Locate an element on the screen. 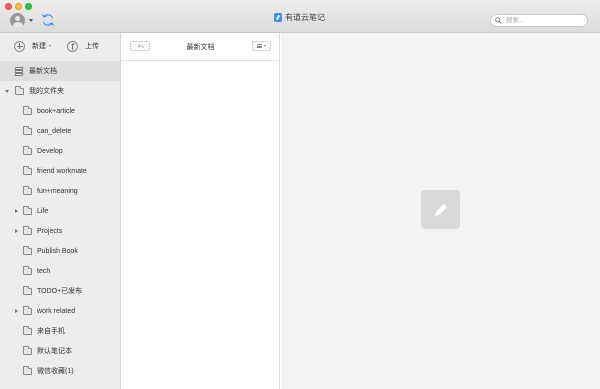  folder-item: TODO+已发布 is located at coordinates (60, 291).